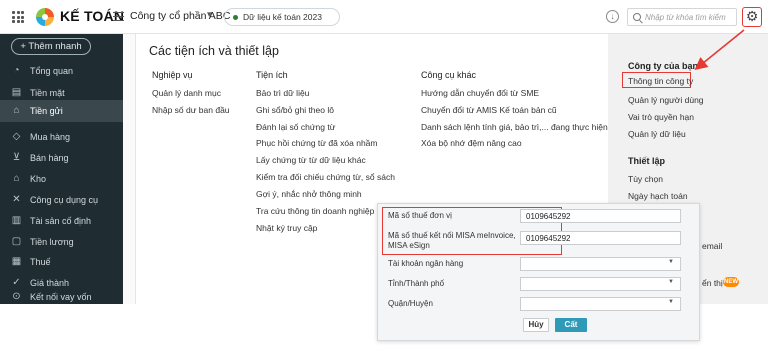 The width and height of the screenshot is (772, 360). Describe the element at coordinates (186, 93) in the screenshot. I see `link-manage-categories: Quản lý danh mục` at that location.